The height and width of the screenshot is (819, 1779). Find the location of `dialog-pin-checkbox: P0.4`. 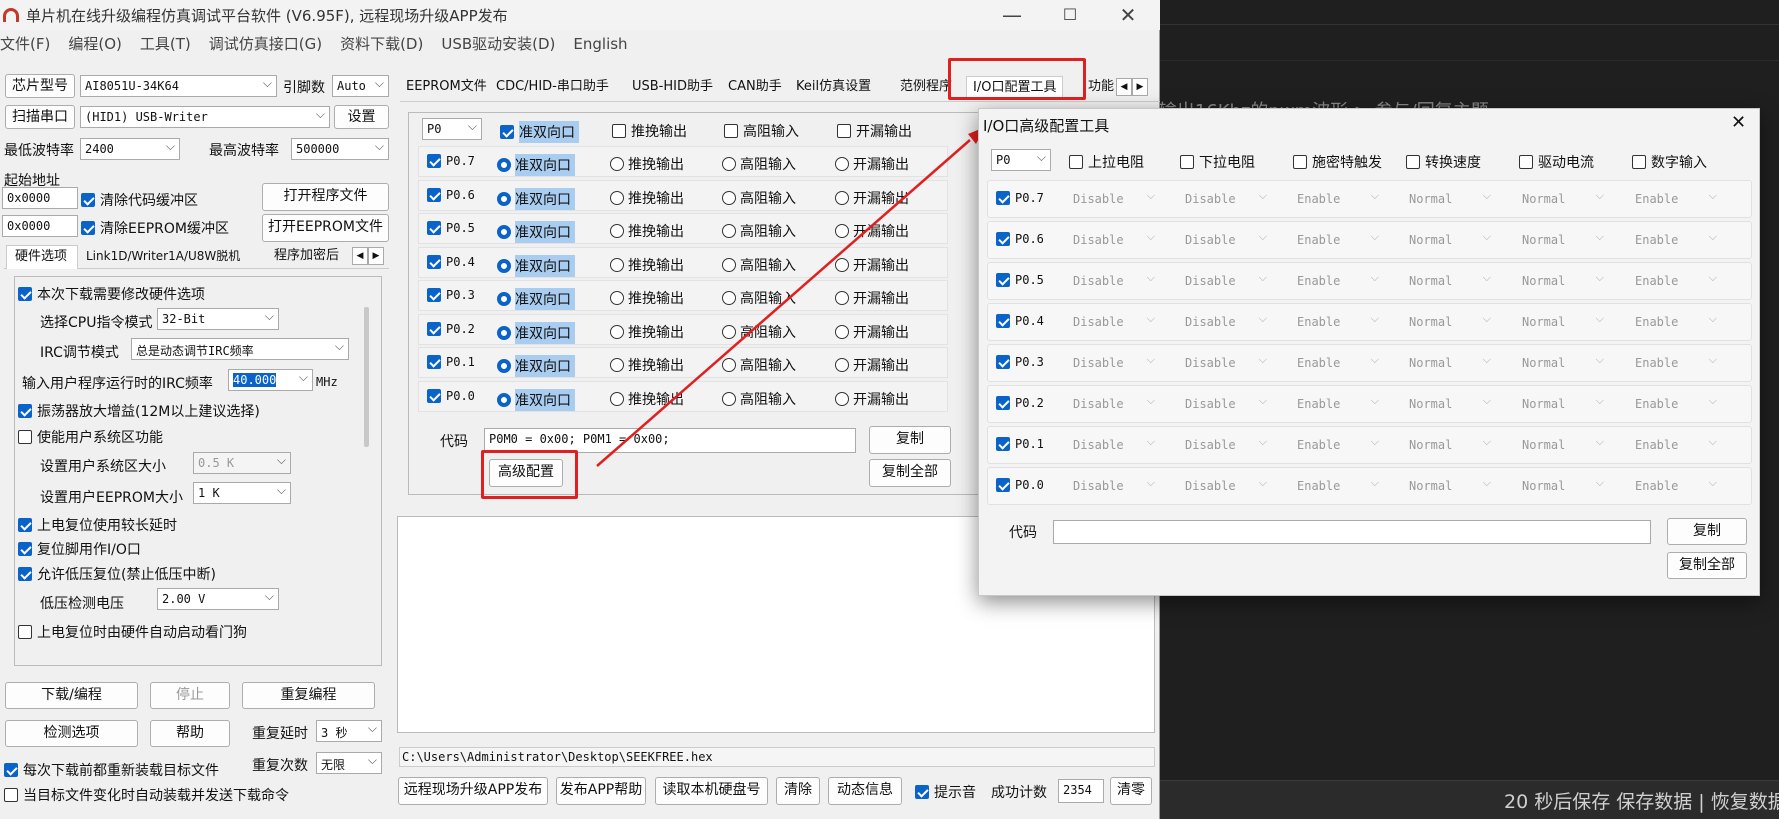

dialog-pin-checkbox: P0.4 is located at coordinates (1020, 321).